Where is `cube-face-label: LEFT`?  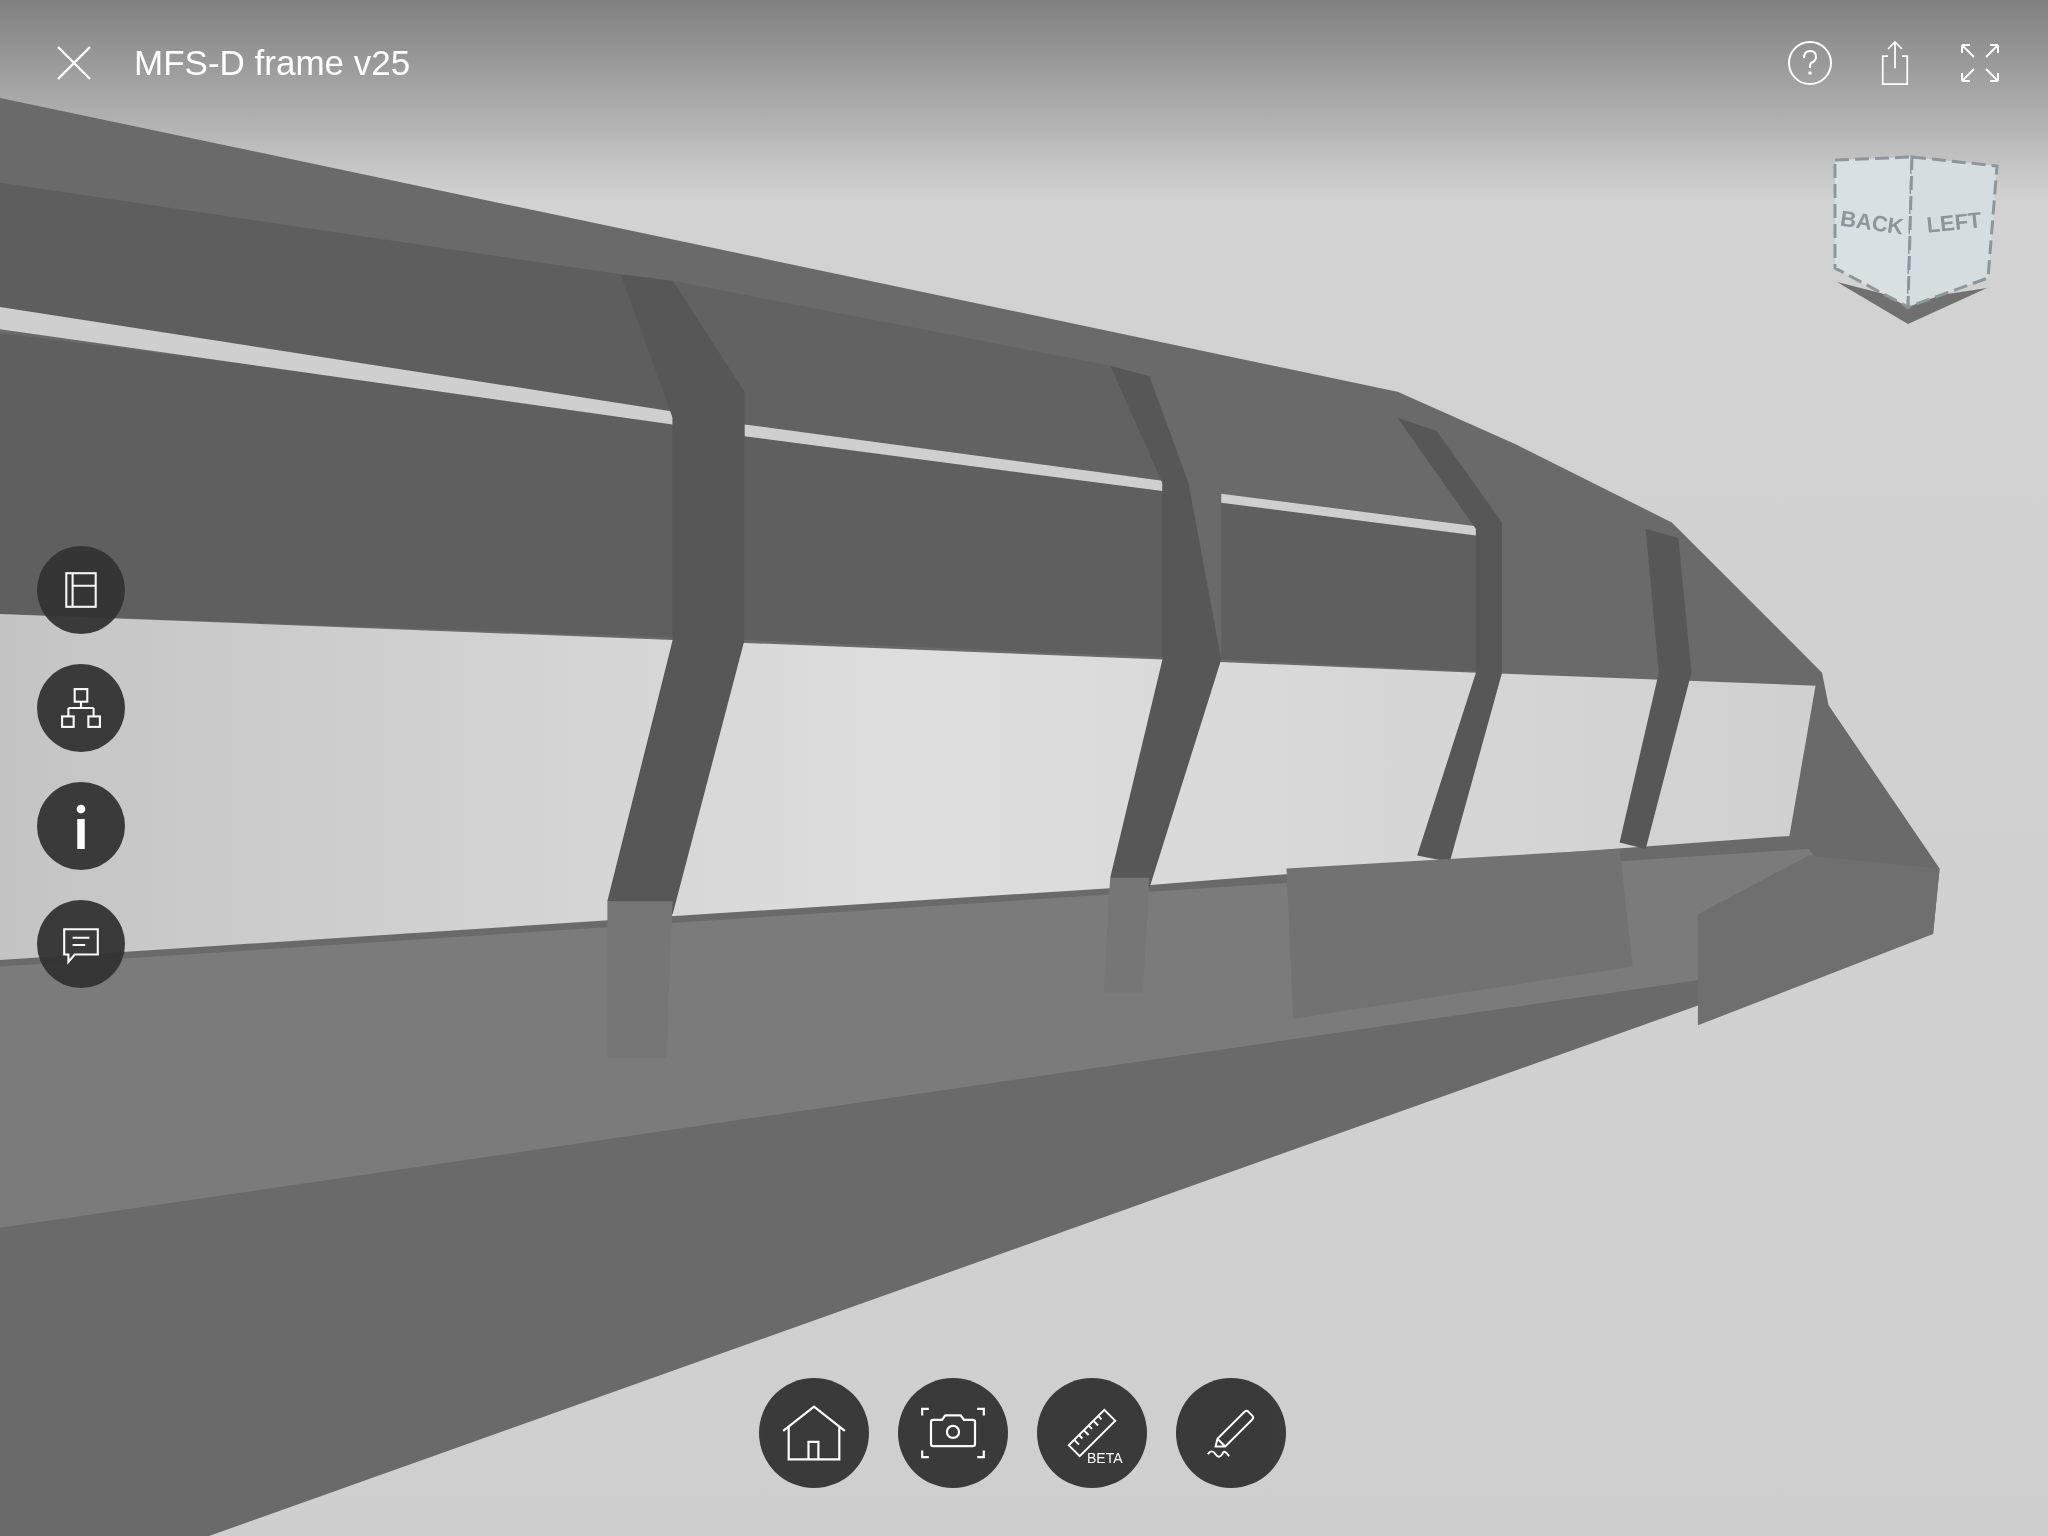
cube-face-label: LEFT is located at coordinates (1954, 222).